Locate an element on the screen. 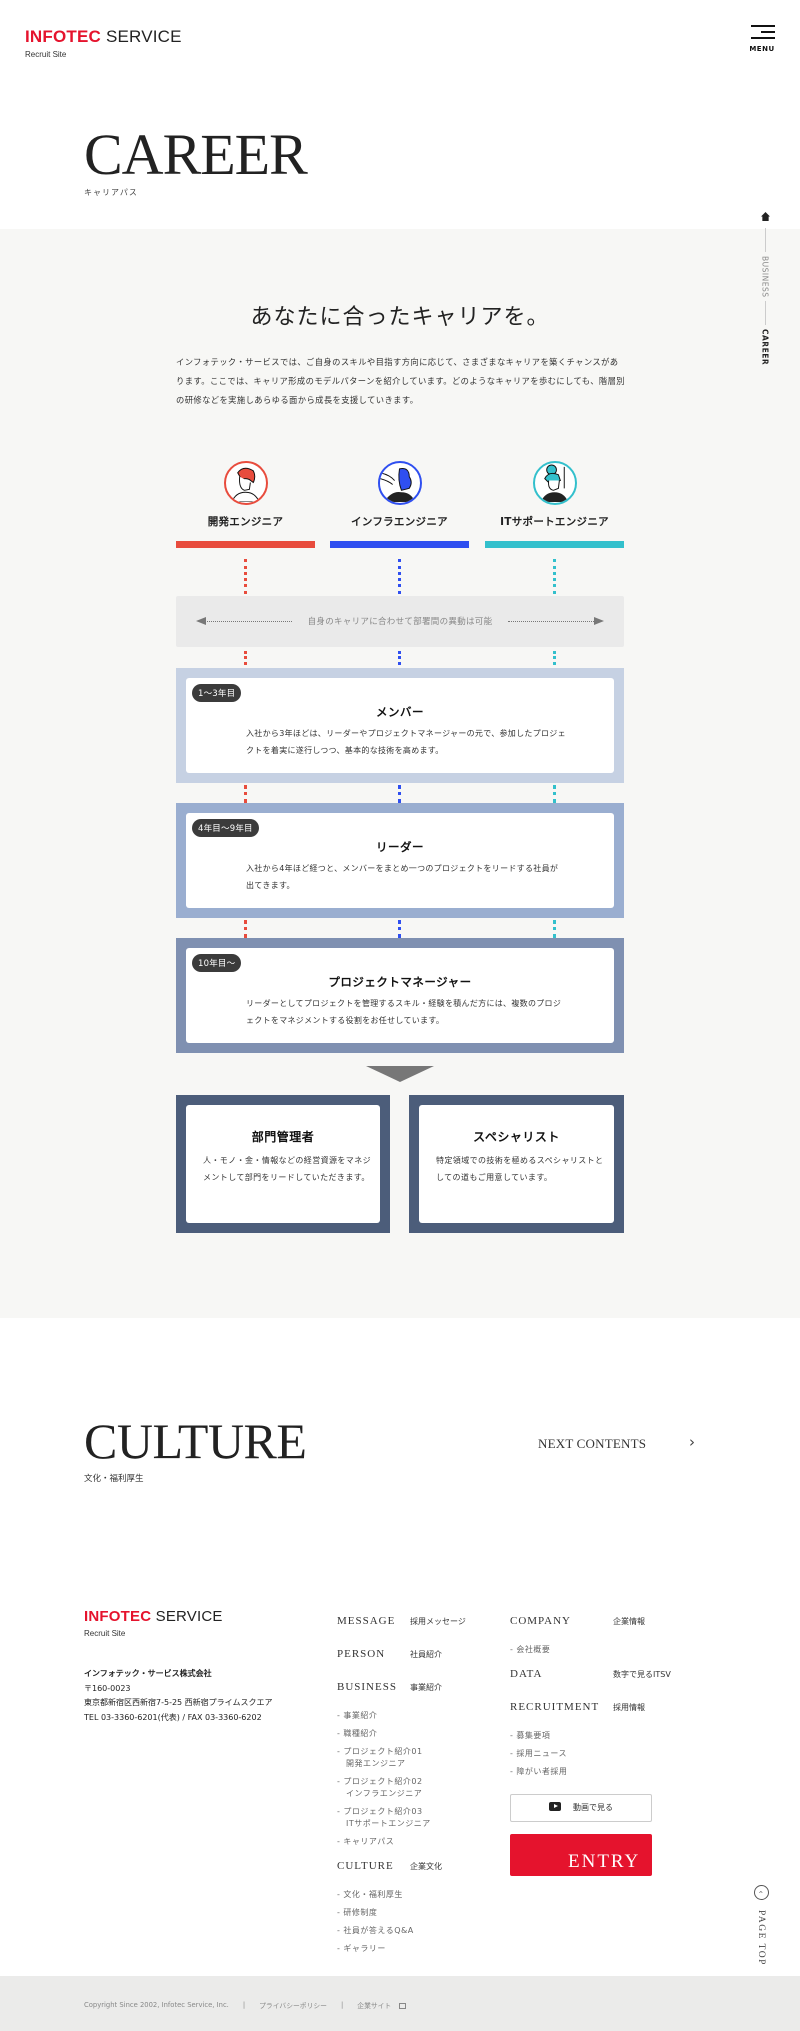 This screenshot has width=800, height=2031. footer-sub-link: - 採用ニュース is located at coordinates (600, 1754).